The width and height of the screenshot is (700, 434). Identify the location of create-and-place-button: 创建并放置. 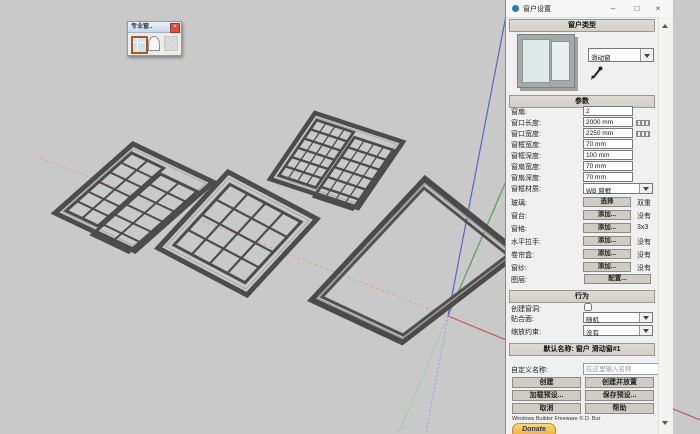
(619, 382).